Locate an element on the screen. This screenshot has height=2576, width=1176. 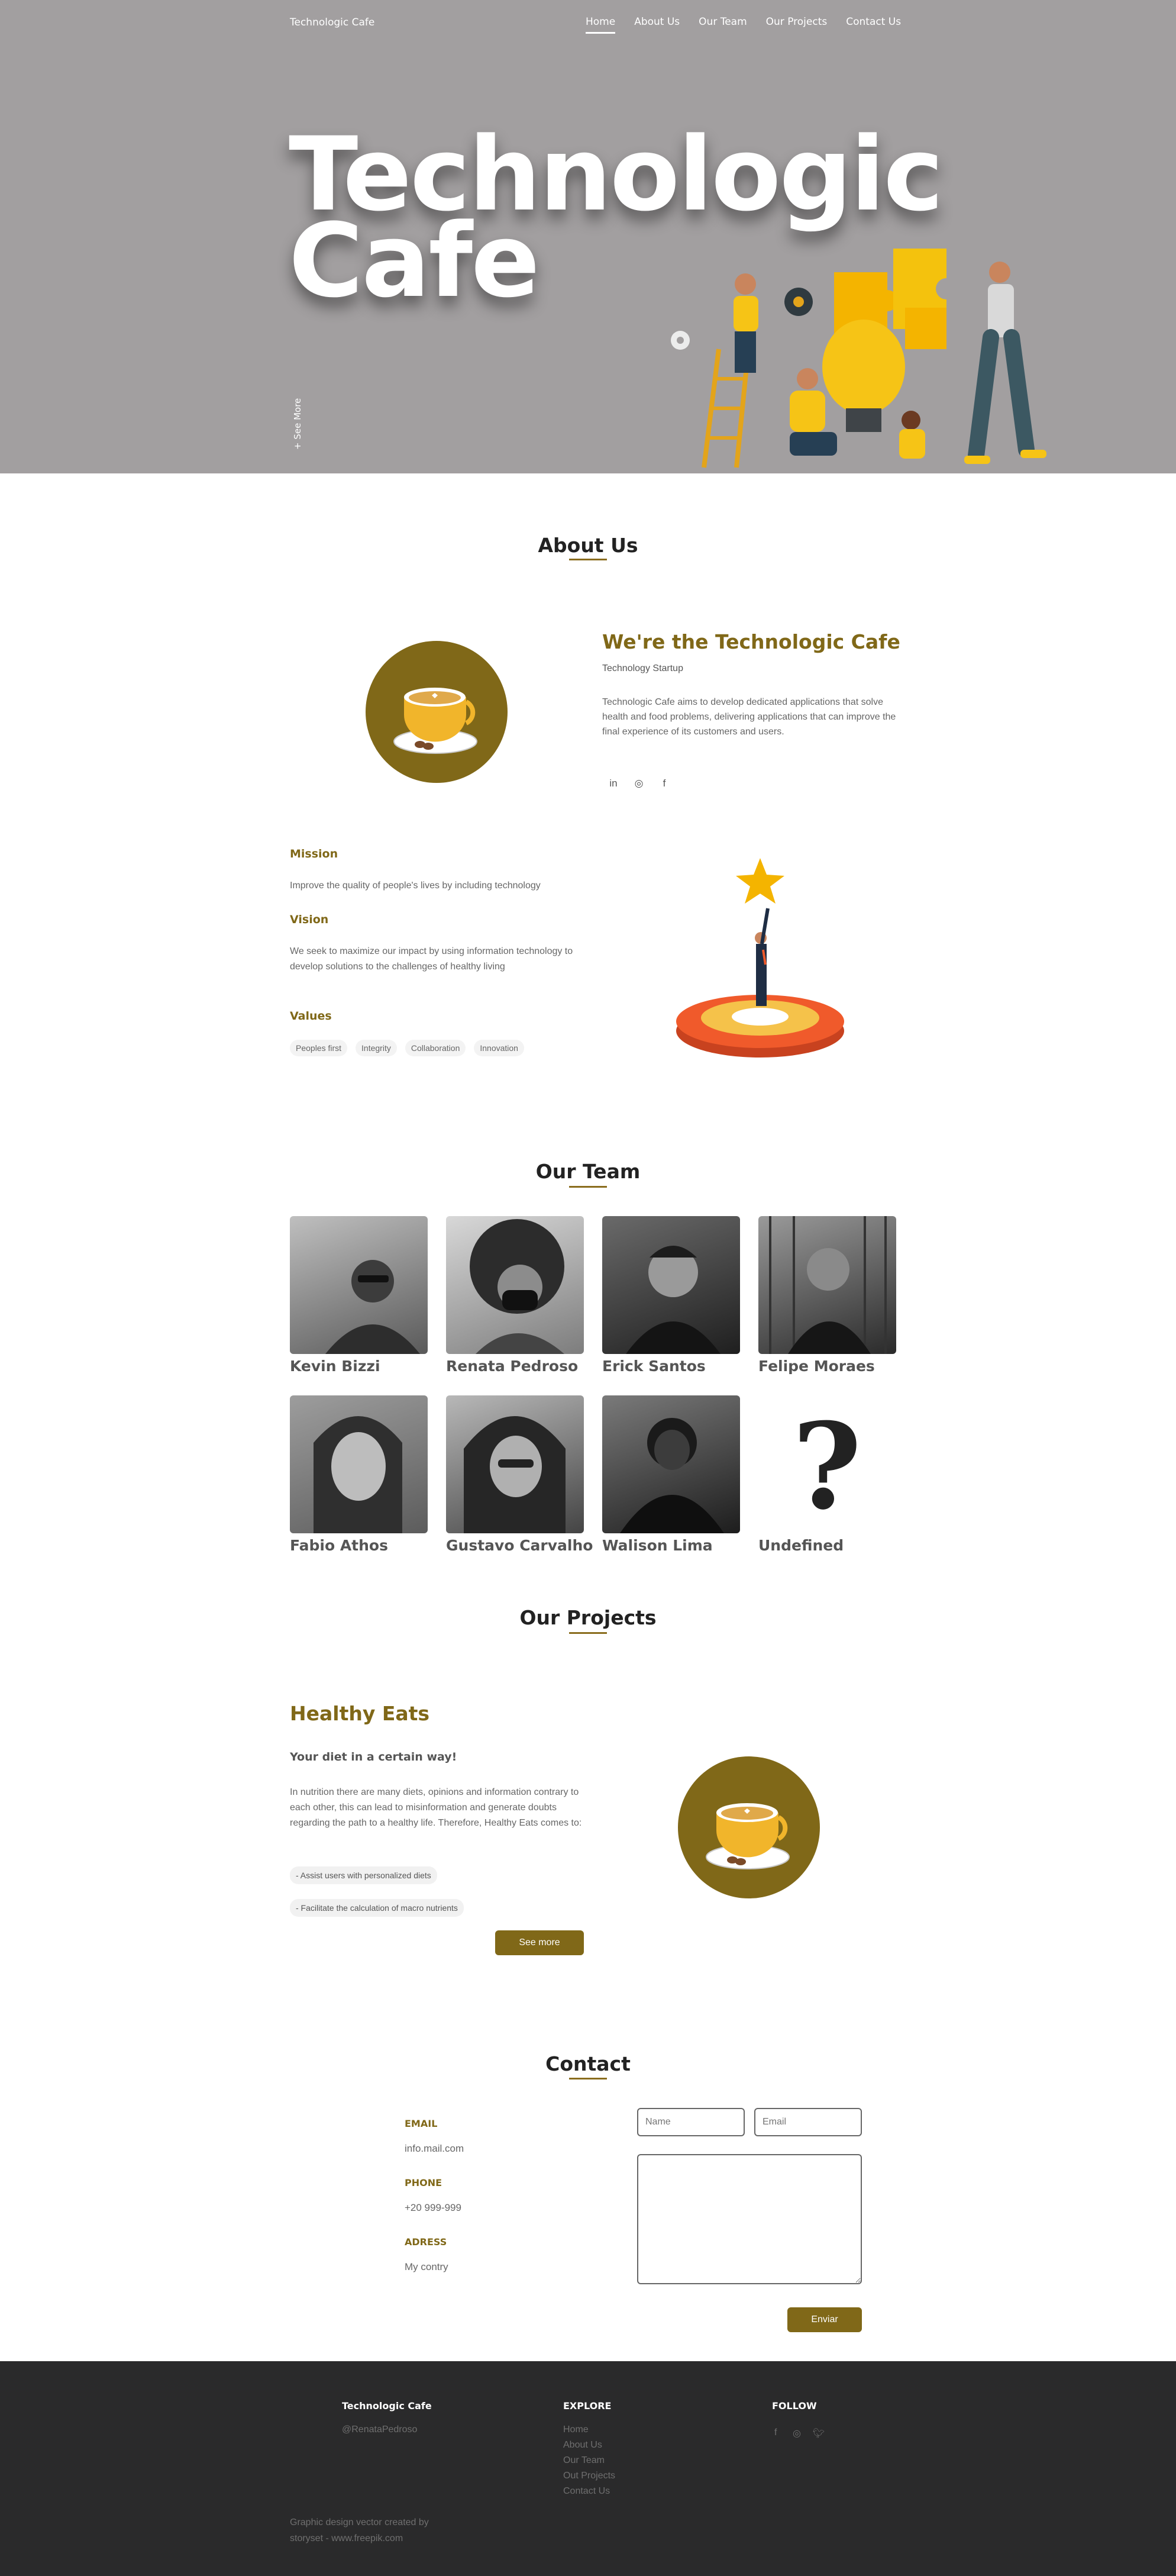
projects-section-title: Our Projects is located at coordinates (588, 1617).